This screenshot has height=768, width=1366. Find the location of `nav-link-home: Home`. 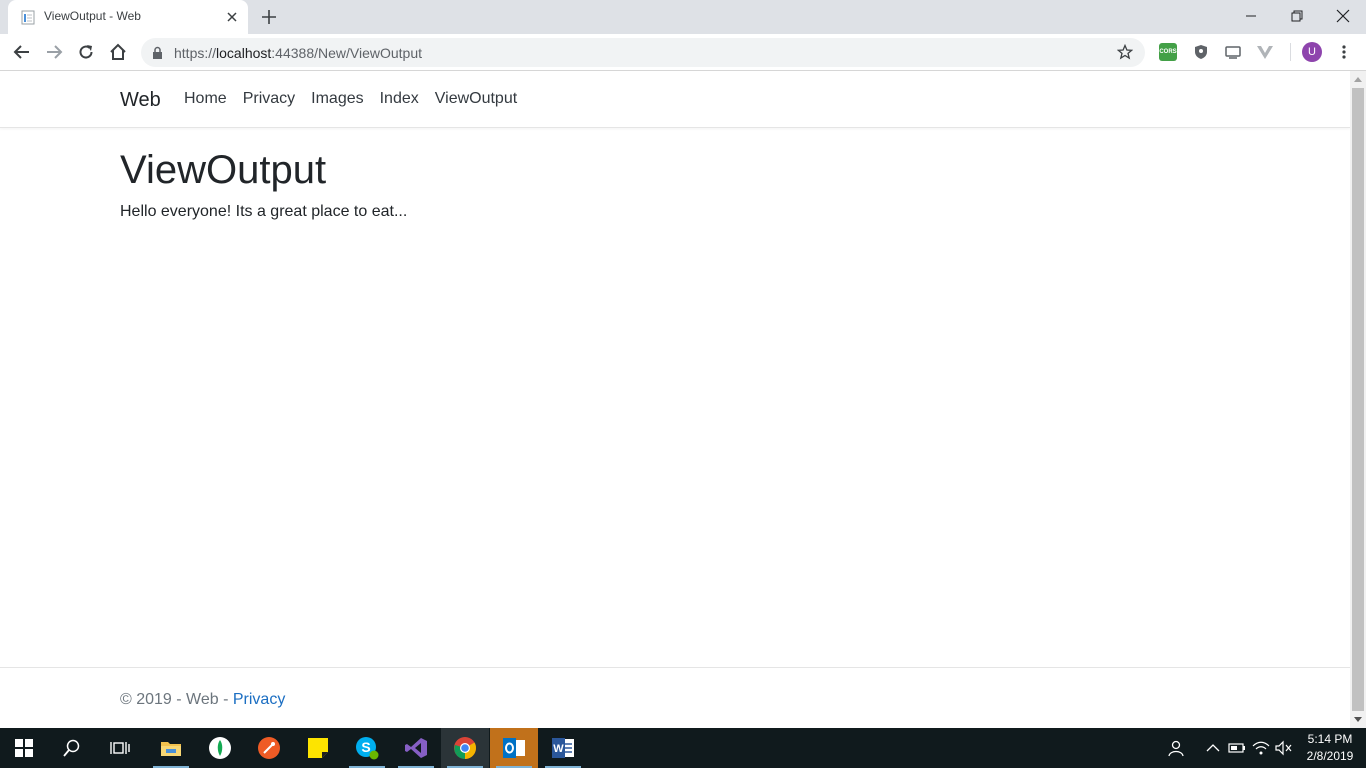

nav-link-home: Home is located at coordinates (205, 99).